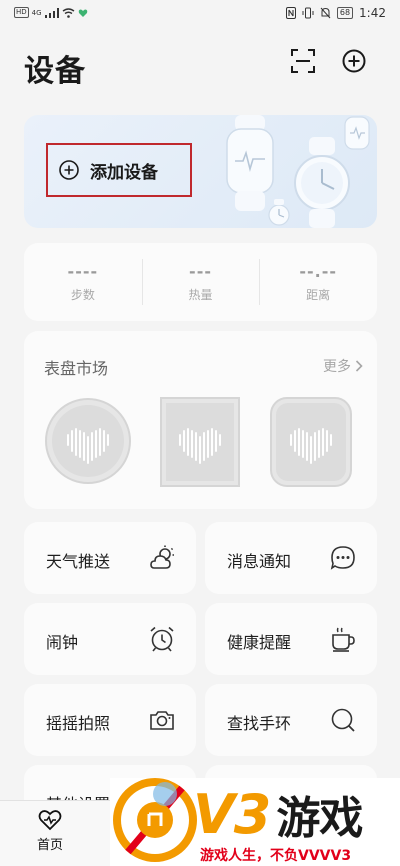 Image resolution: width=400 pixels, height=866 pixels. I want to click on signal-icon, so click(51, 12).